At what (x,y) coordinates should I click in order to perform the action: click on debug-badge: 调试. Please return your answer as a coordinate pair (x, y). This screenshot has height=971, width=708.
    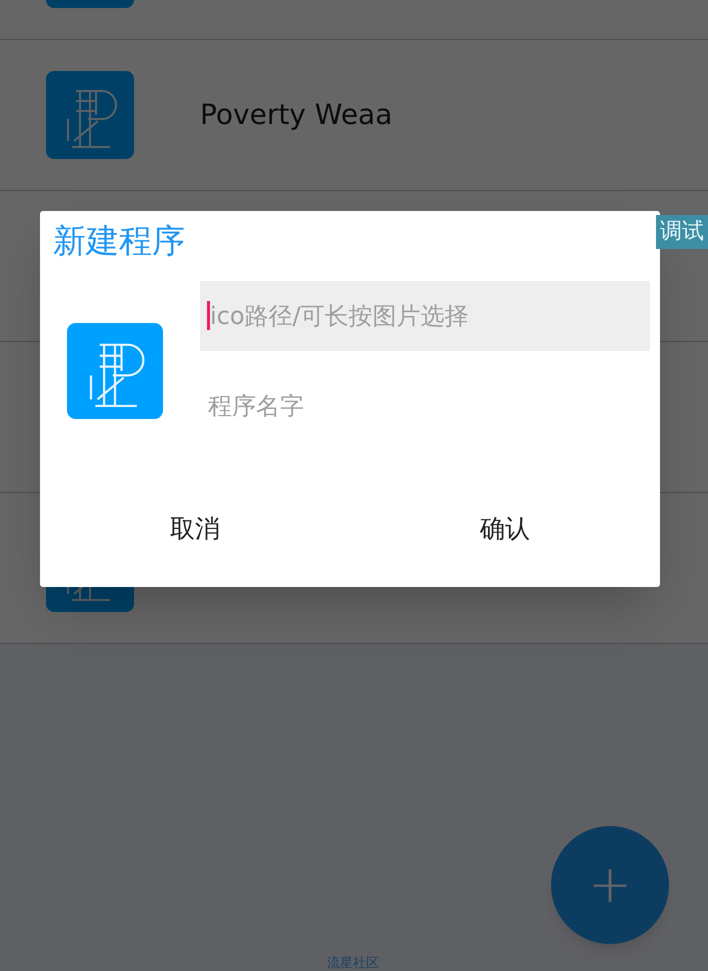
    Looking at the image, I should click on (682, 232).